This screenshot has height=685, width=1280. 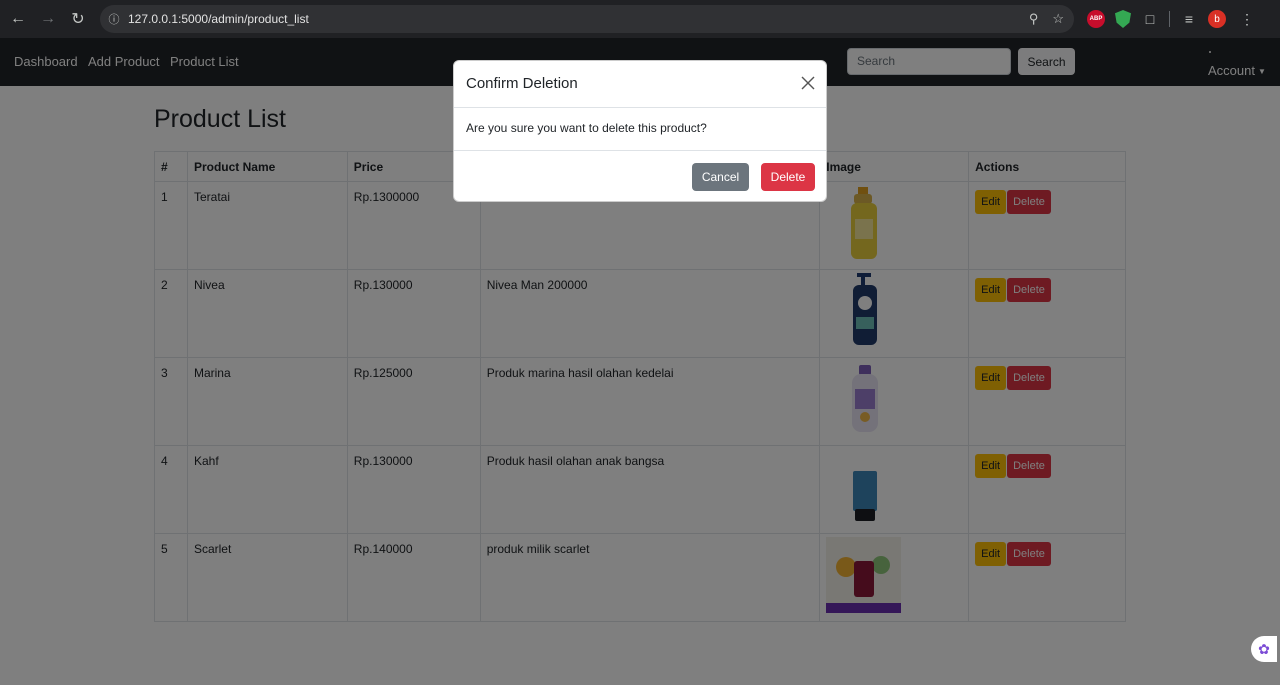 I want to click on modal-footer: Cancel Delete, so click(x=640, y=176).